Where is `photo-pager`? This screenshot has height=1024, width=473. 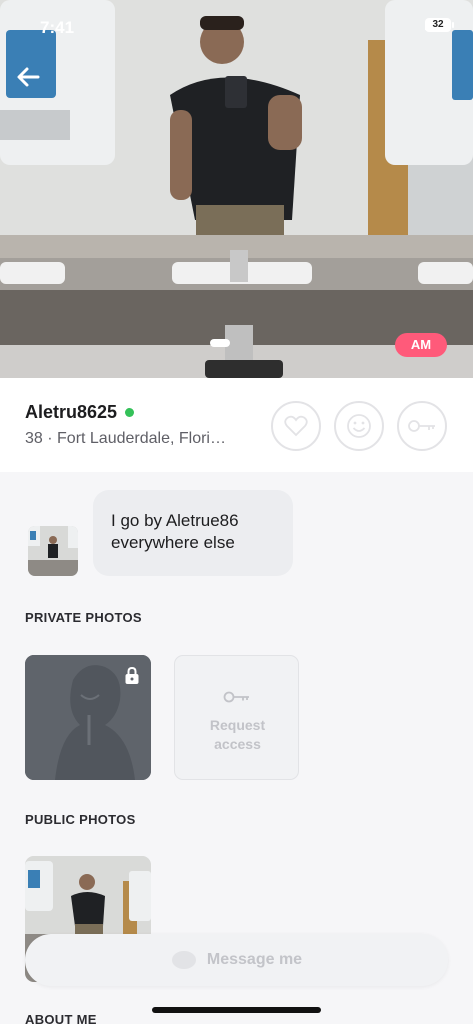 photo-pager is located at coordinates (220, 343).